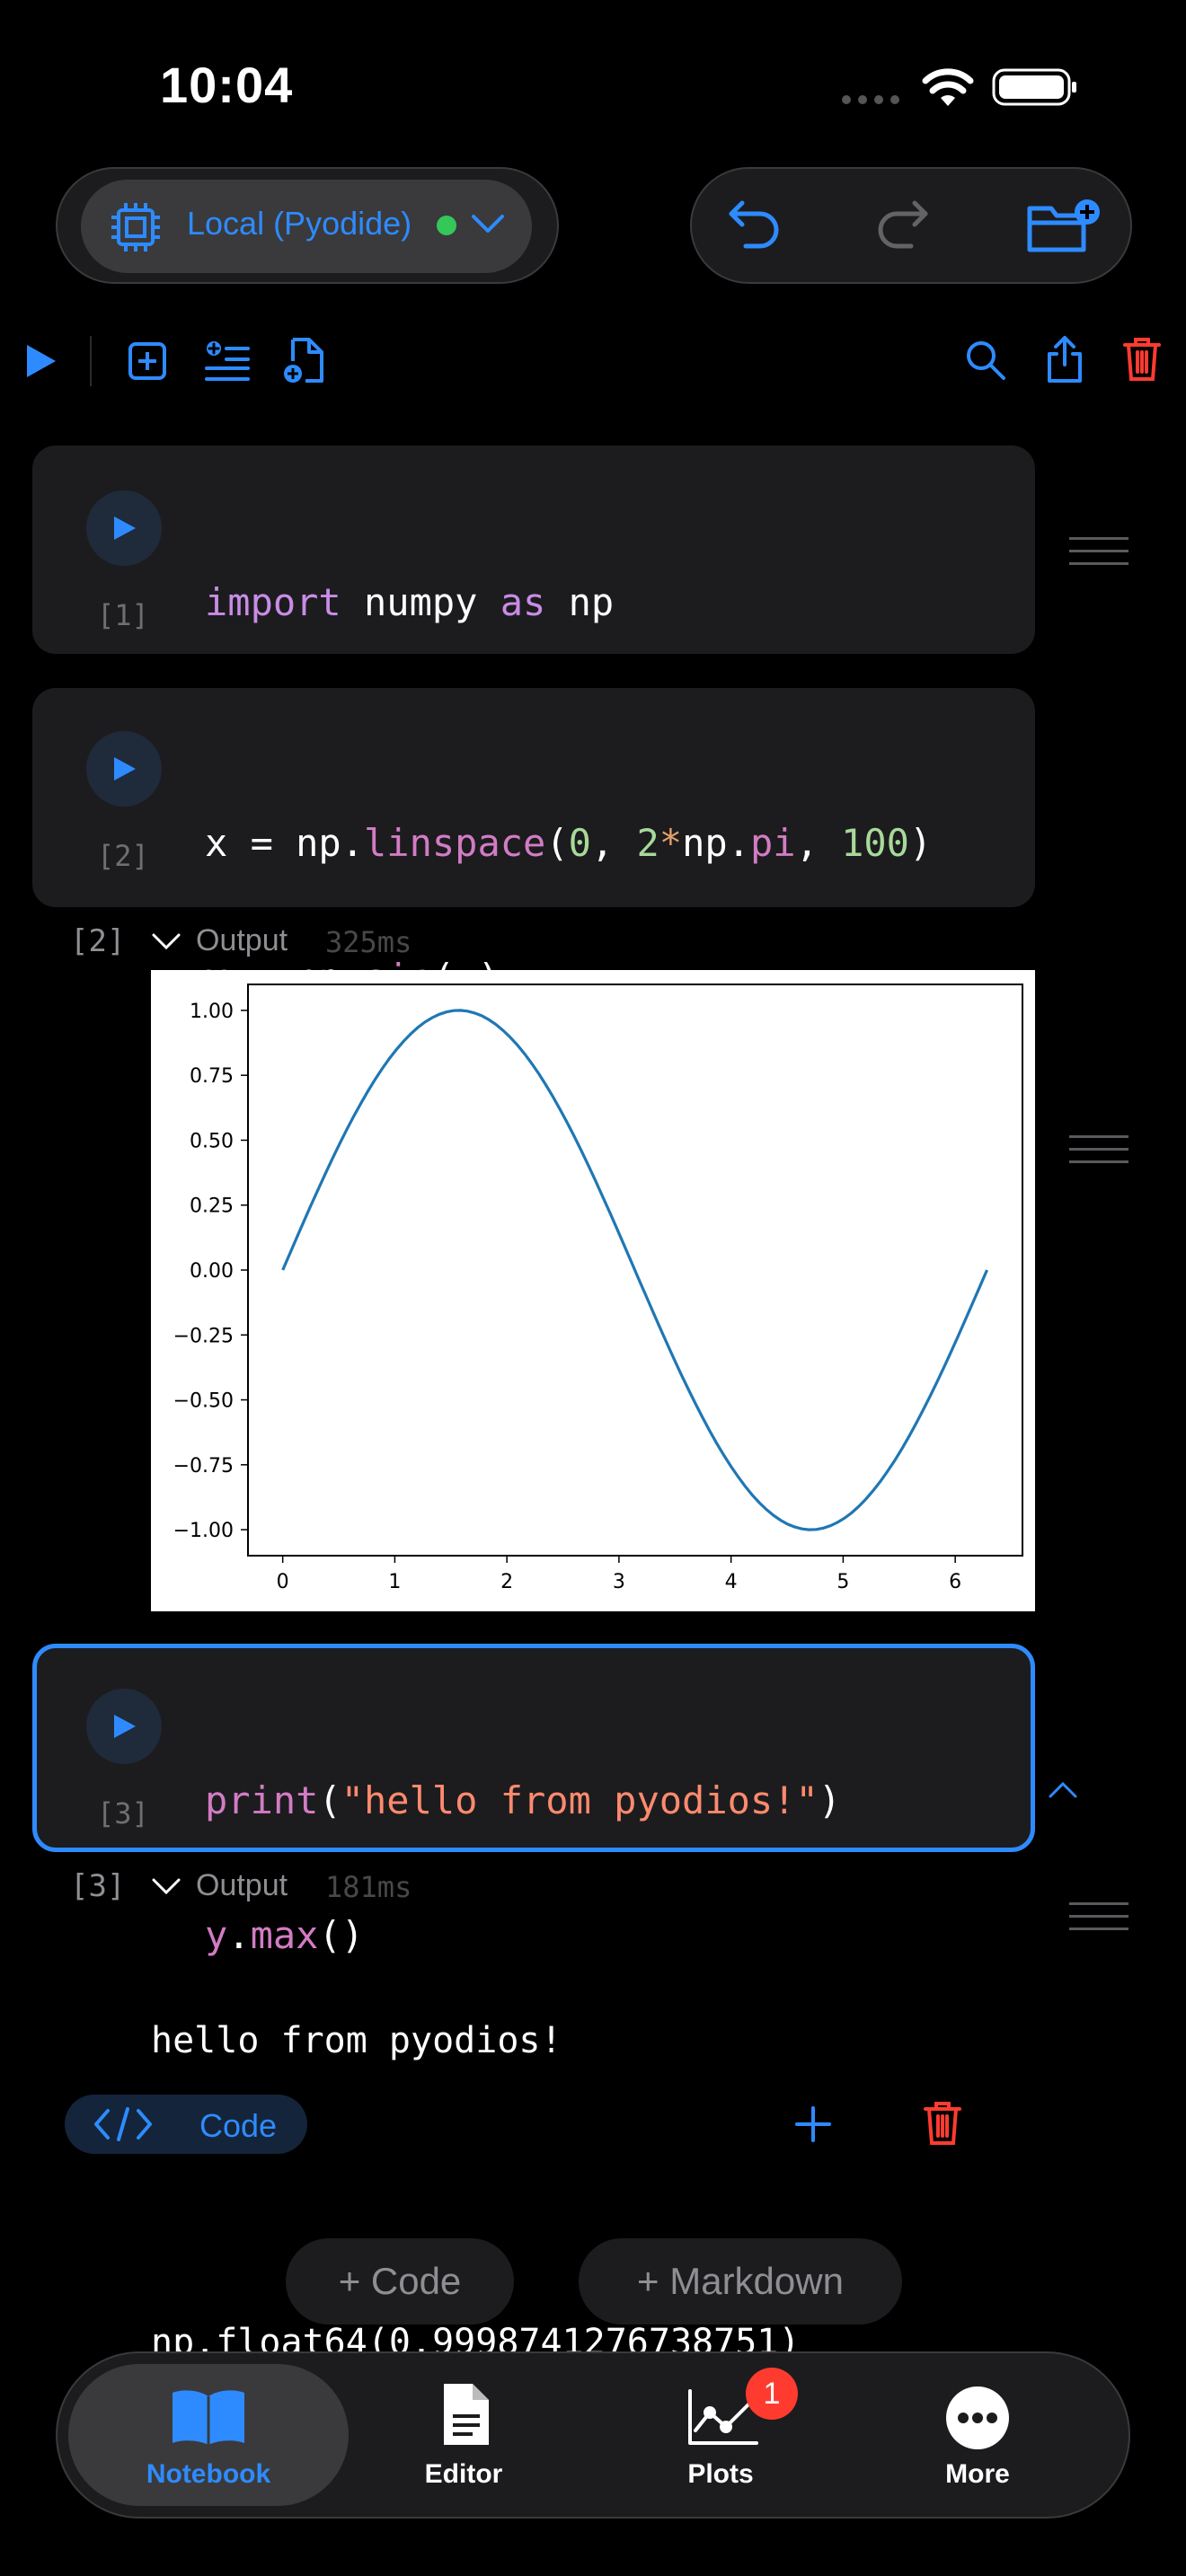  Describe the element at coordinates (903, 223) in the screenshot. I see `redo-icon` at that location.